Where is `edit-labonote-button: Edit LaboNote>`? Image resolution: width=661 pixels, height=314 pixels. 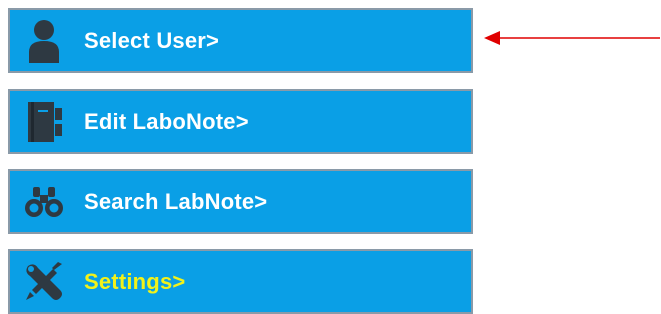 edit-labonote-button: Edit LaboNote> is located at coordinates (240, 121).